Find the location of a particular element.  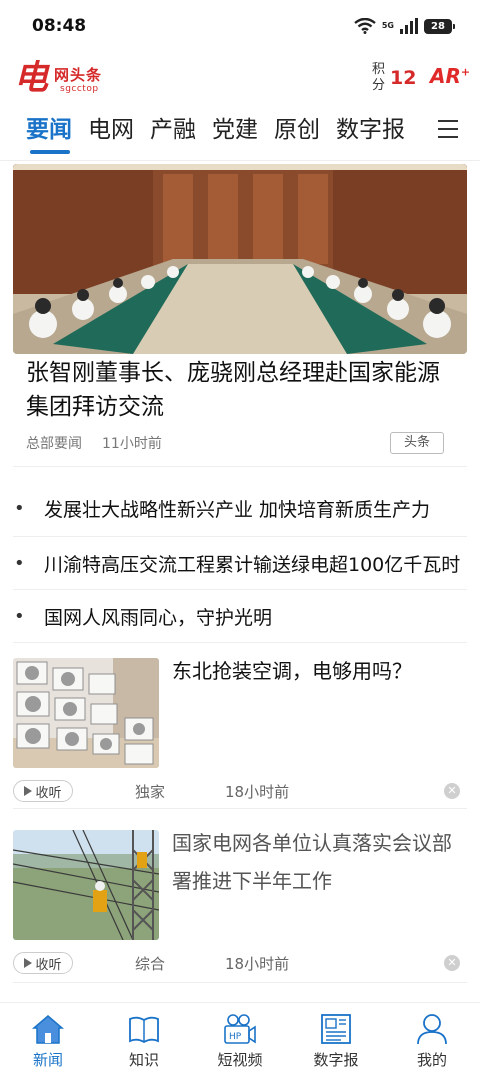

active-tab-indicator is located at coordinates (50, 152).